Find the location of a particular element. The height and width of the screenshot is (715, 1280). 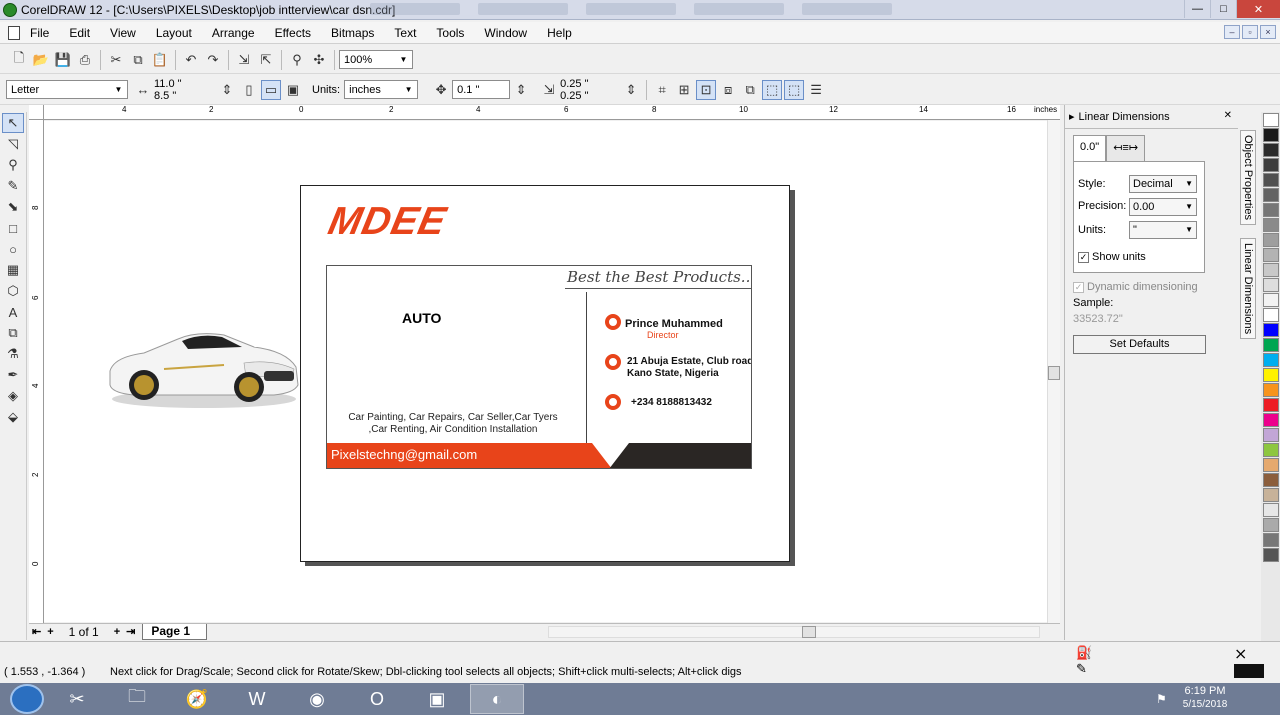

name-bullet-icon is located at coordinates (613, 322).